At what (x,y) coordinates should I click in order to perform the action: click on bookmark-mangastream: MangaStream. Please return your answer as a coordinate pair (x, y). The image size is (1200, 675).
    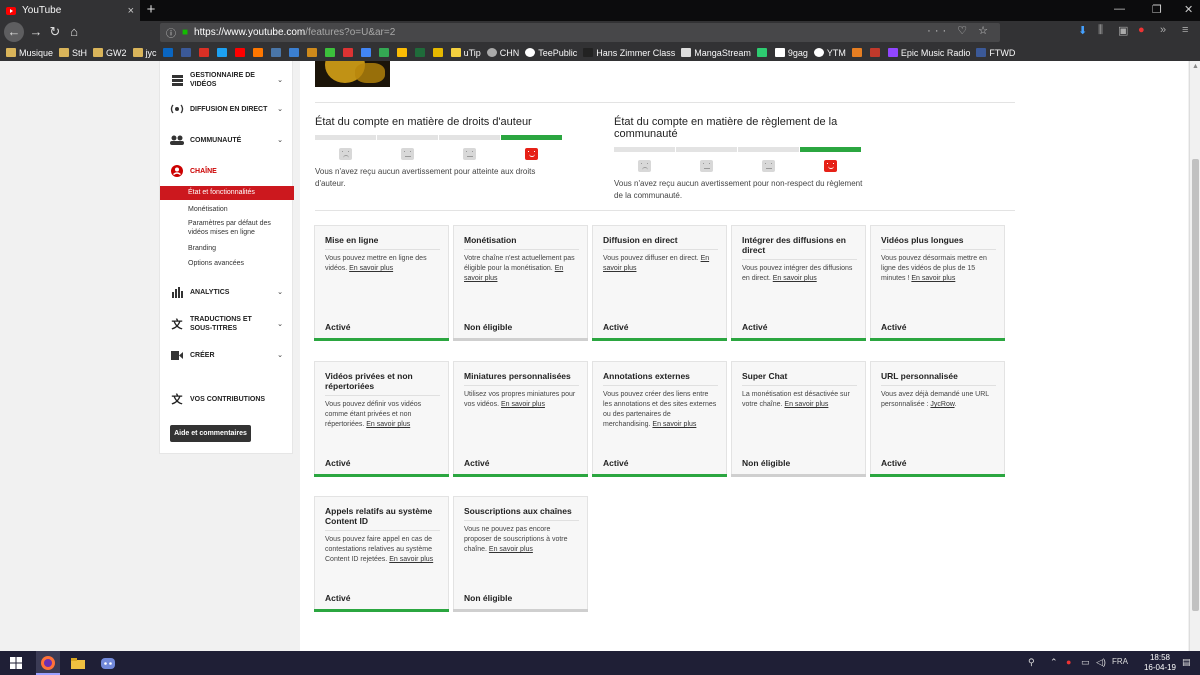
    Looking at the image, I should click on (716, 53).